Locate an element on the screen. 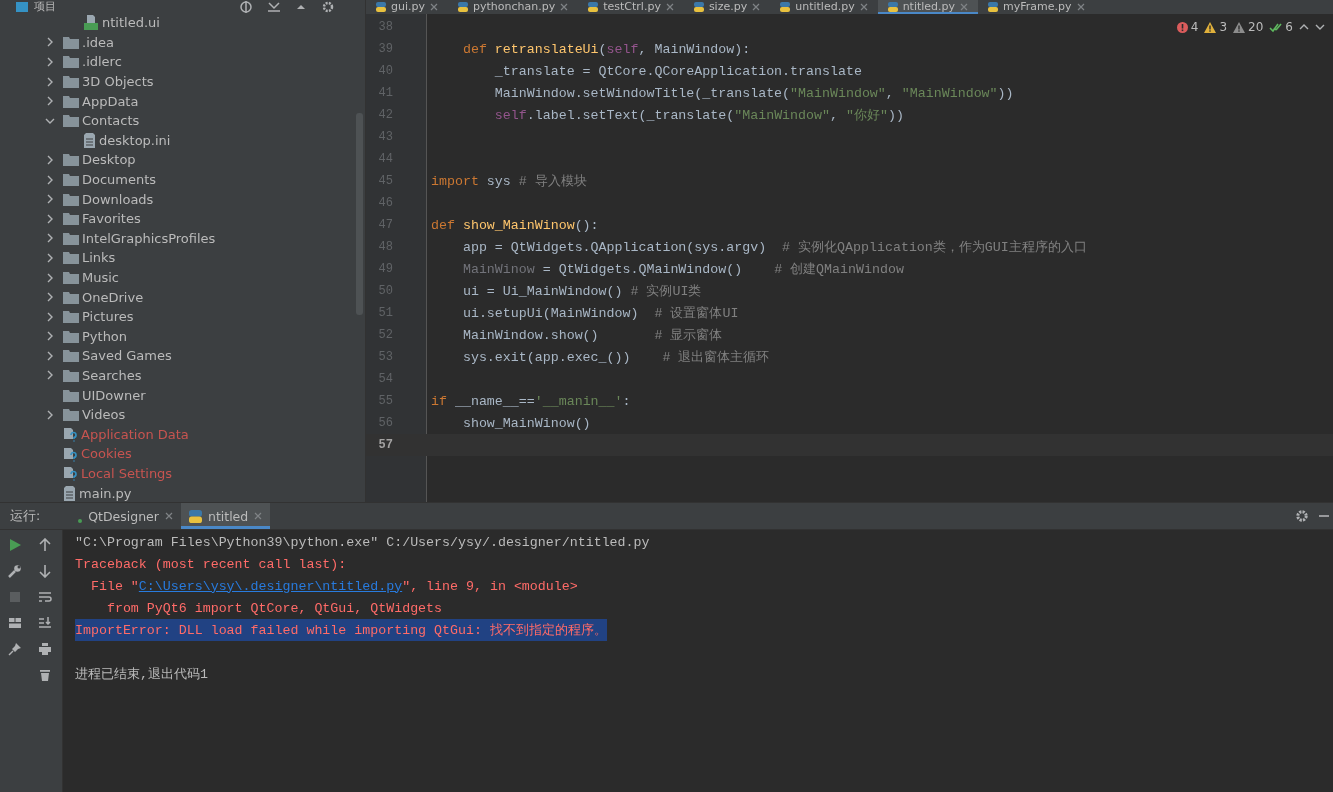  arrow-up-icon is located at coordinates (45, 545).